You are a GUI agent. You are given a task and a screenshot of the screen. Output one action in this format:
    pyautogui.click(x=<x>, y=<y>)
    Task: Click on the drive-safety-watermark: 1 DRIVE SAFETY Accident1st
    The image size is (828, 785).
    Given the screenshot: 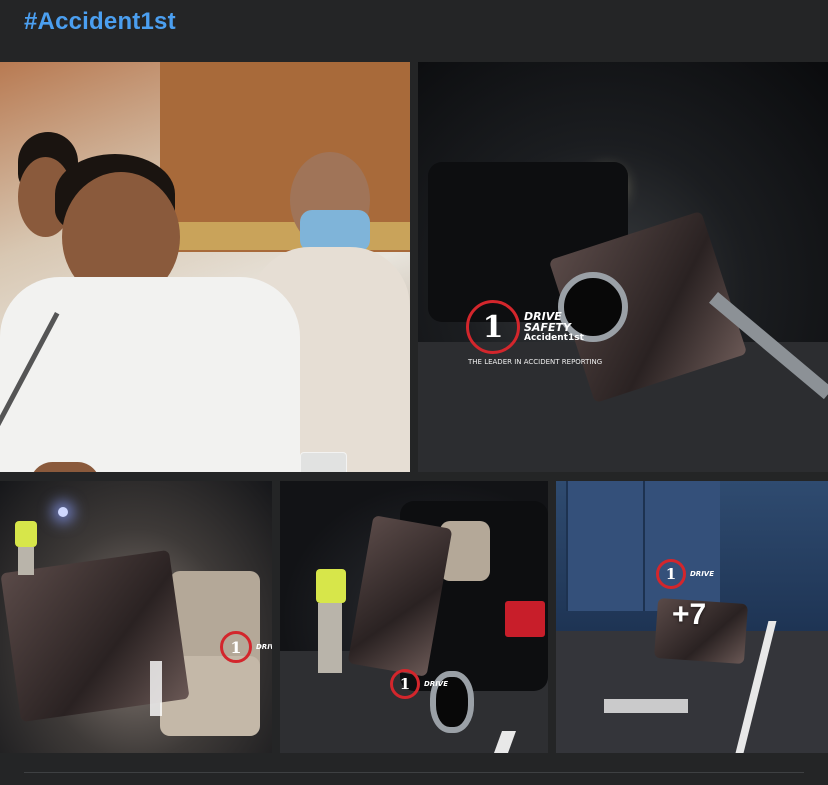 What is the action you would take?
    pyautogui.click(x=525, y=327)
    